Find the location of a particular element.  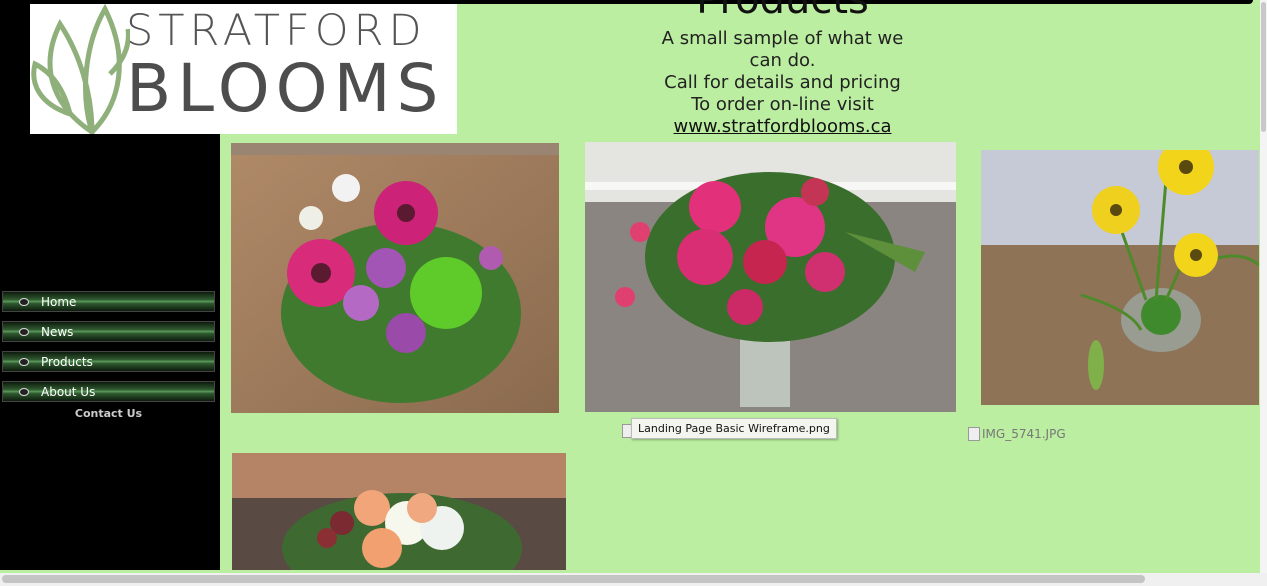

header-line-4: To order on-line visit is located at coordinates (782, 104).